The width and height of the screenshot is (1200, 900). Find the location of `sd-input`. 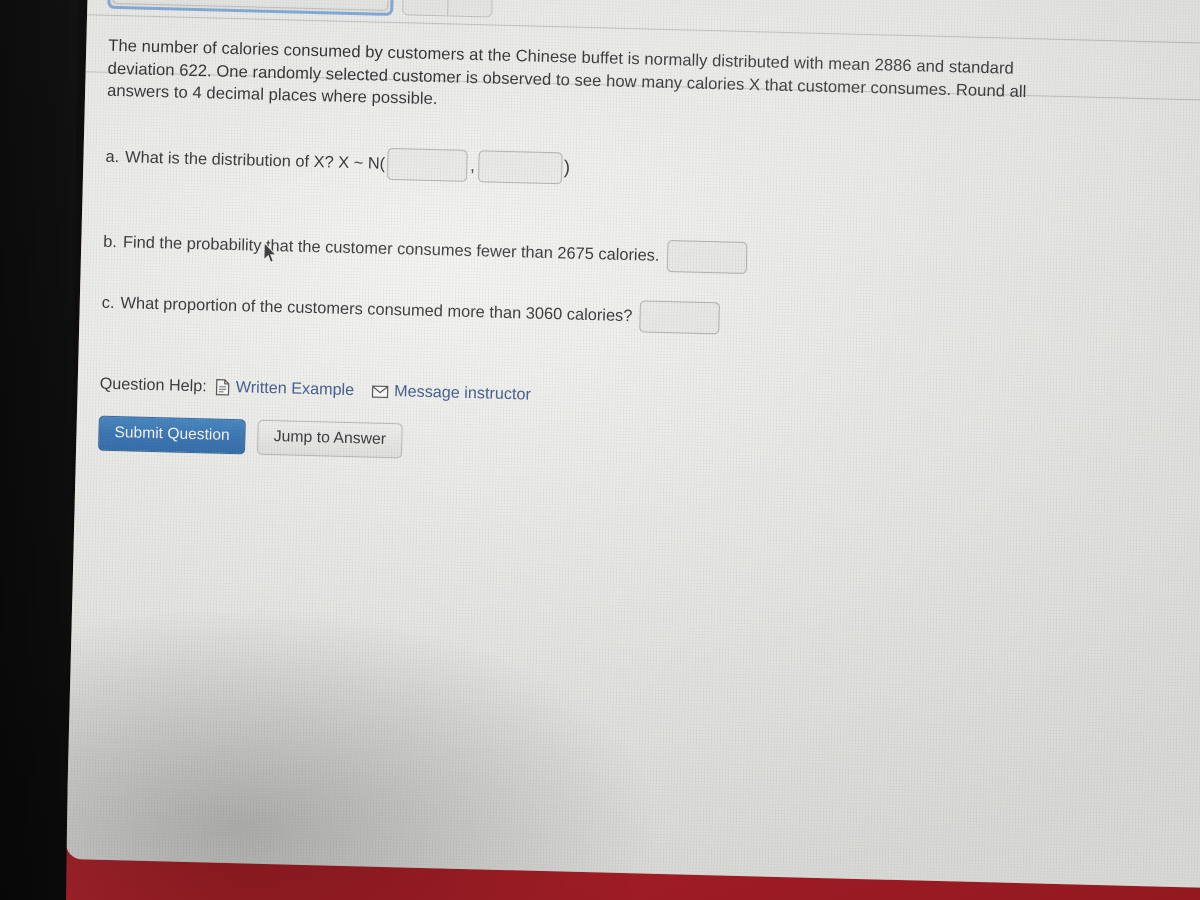

sd-input is located at coordinates (520, 167).